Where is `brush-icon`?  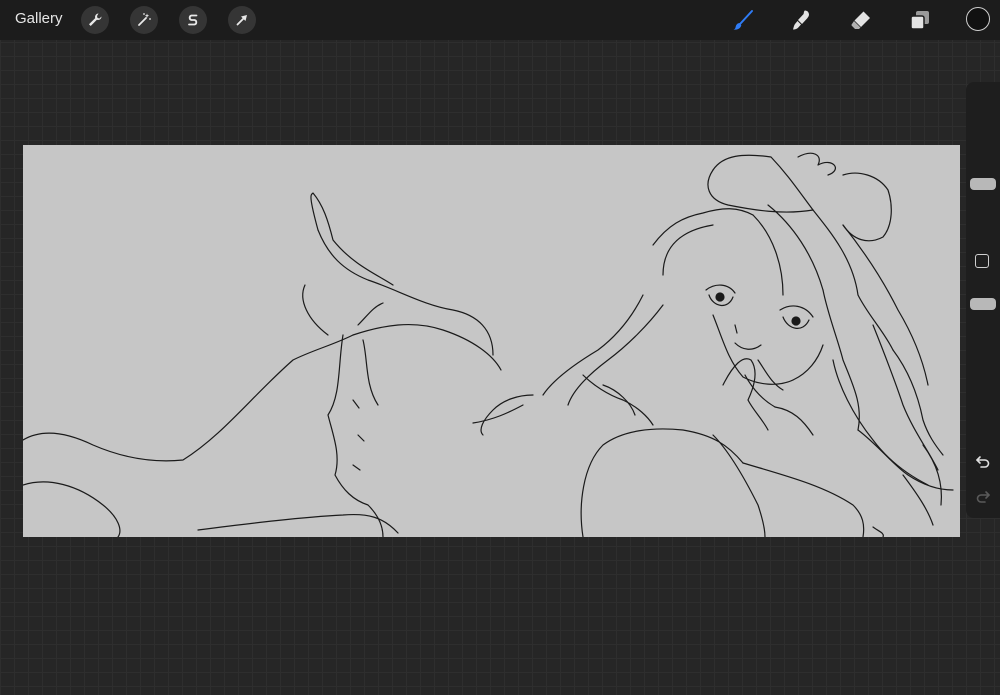
brush-icon is located at coordinates (743, 20).